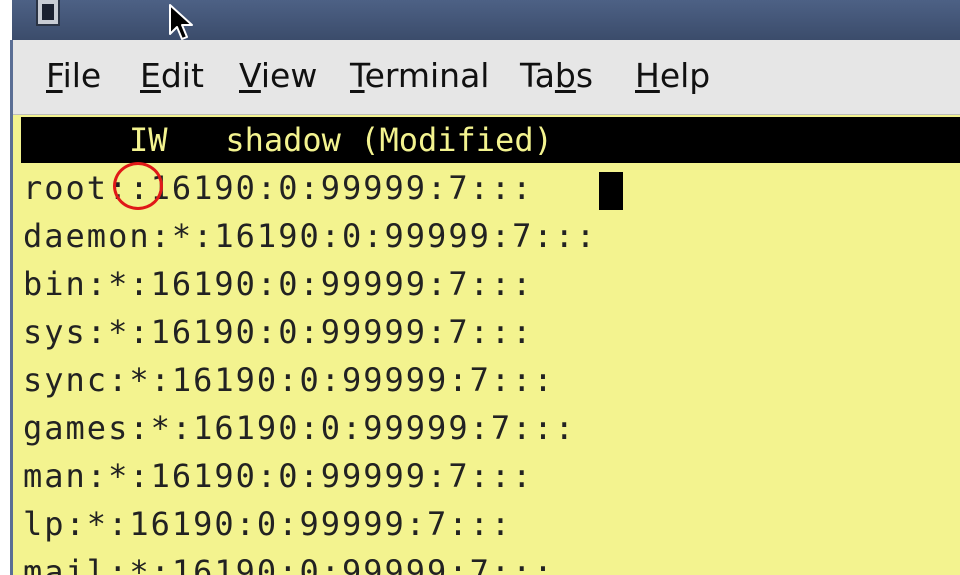 This screenshot has height=575, width=960. I want to click on menu-tabs-prefix: Ta, so click(537, 75).